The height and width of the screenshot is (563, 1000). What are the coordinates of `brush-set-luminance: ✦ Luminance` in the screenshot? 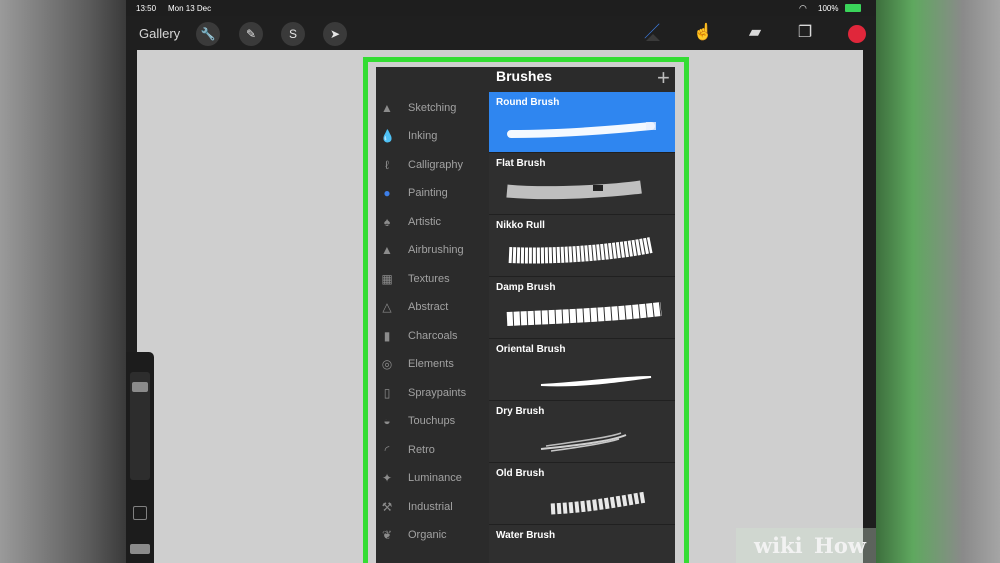 It's located at (432, 478).